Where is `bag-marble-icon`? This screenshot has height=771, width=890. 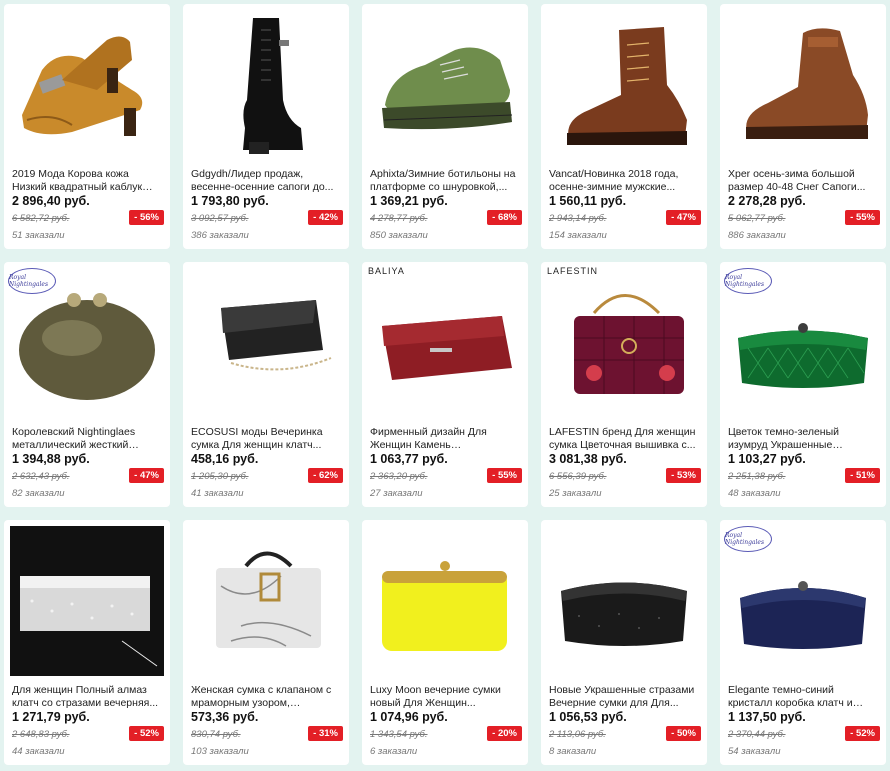
bag-marble-icon is located at coordinates (268, 599).